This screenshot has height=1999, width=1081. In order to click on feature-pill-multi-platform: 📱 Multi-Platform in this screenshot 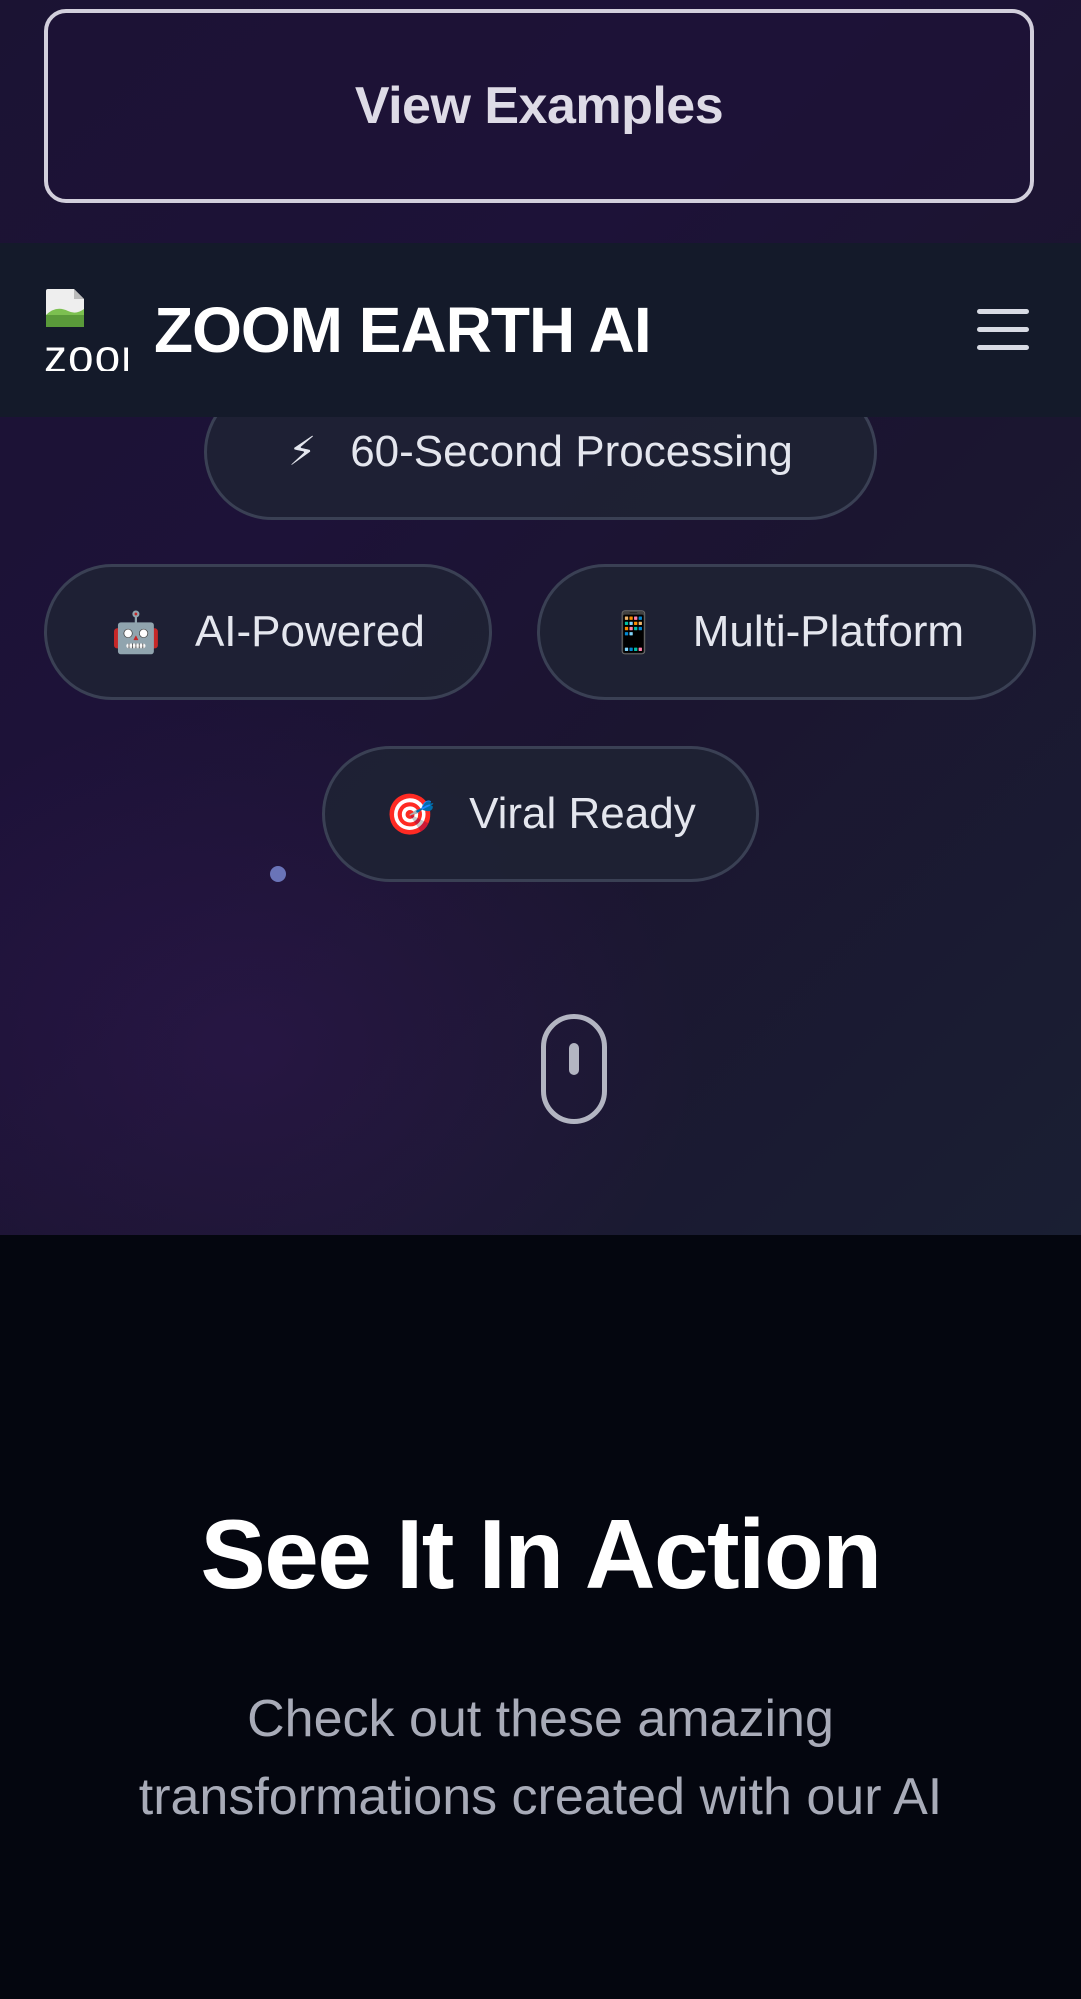, I will do `click(786, 632)`.